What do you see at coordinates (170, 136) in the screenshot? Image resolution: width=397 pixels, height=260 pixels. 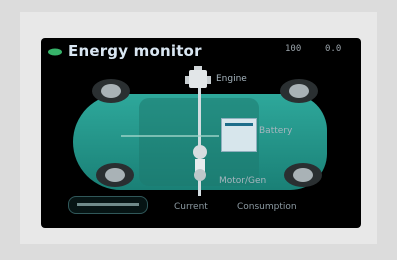 I see `axle-line` at bounding box center [170, 136].